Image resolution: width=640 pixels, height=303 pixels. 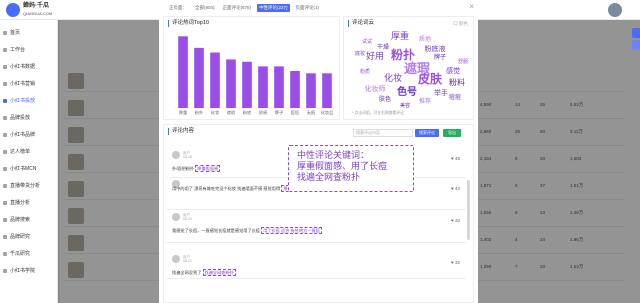 What do you see at coordinates (291, 230) in the screenshot?
I see `keyword-highlight: 用了长痘 适合 有些地方一直痘` at bounding box center [291, 230].